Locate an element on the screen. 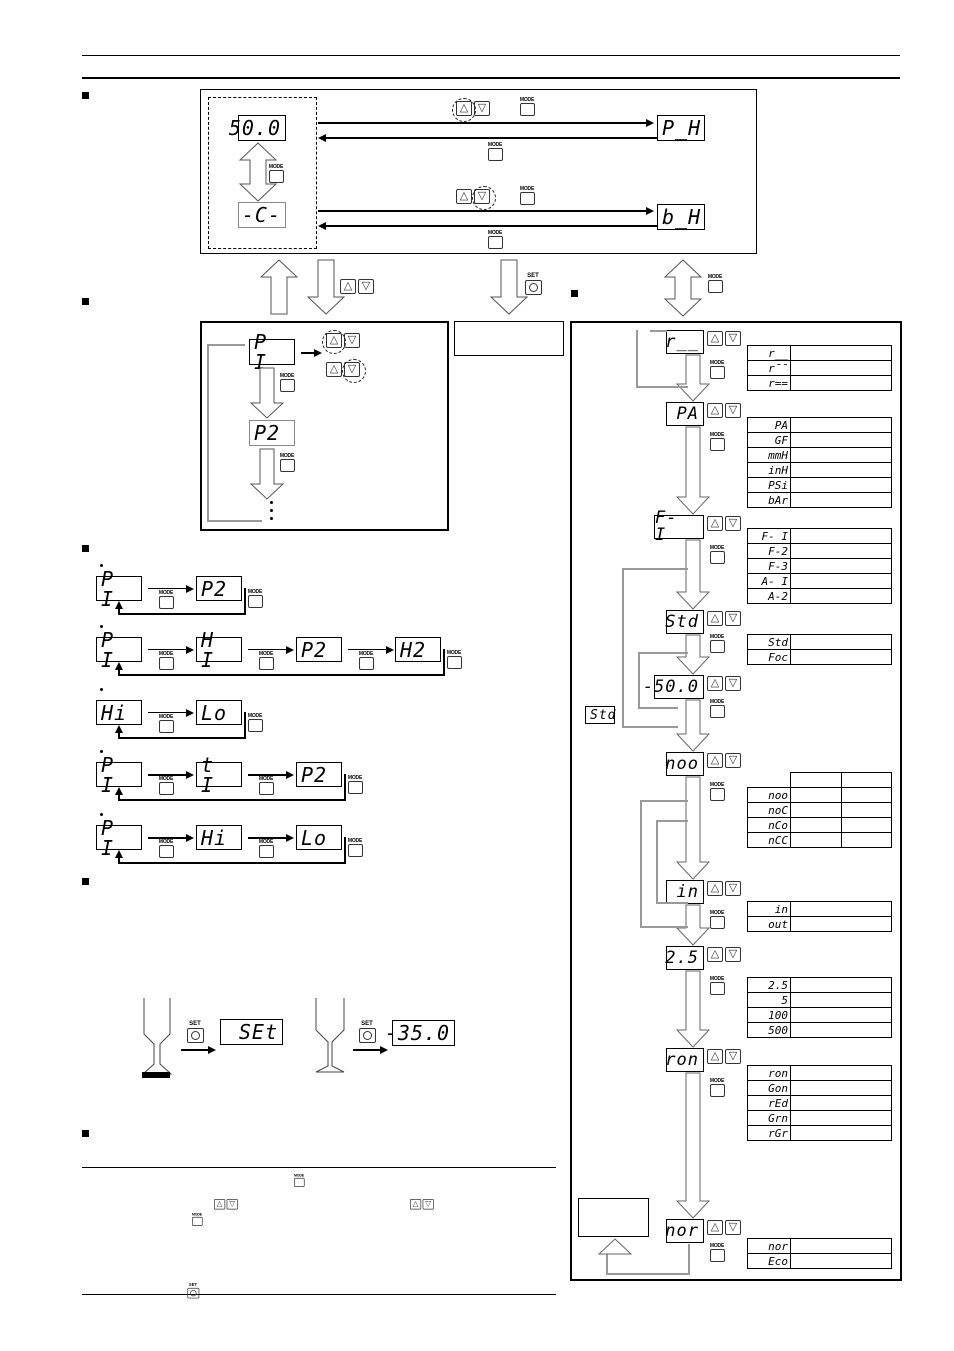 This screenshot has width=954, height=1351. loop-line is located at coordinates (658, 708).